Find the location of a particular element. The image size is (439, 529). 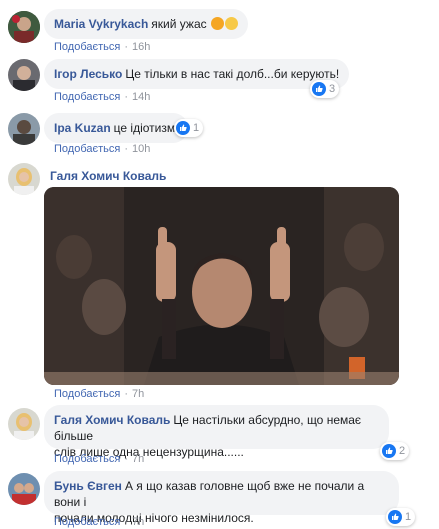

reaction-count: 3 is located at coordinates (325, 89).